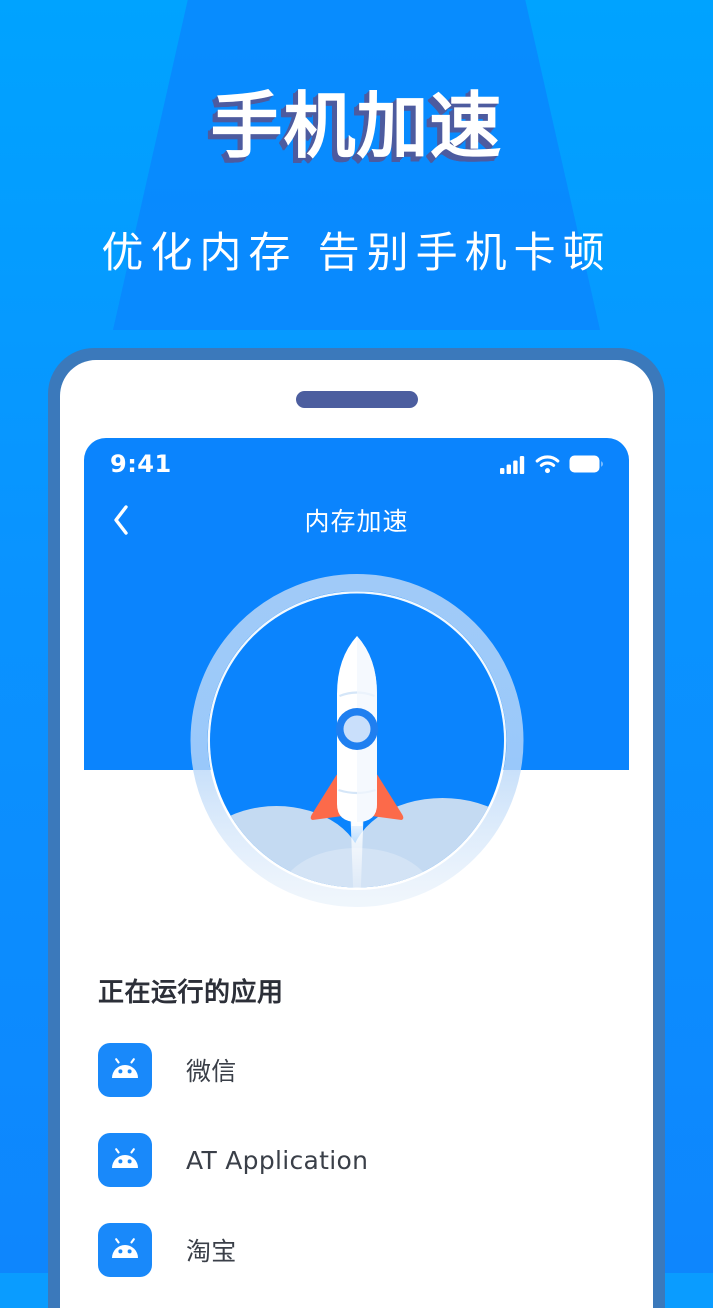 The width and height of the screenshot is (713, 1308). What do you see at coordinates (586, 464) in the screenshot?
I see `battery-icon` at bounding box center [586, 464].